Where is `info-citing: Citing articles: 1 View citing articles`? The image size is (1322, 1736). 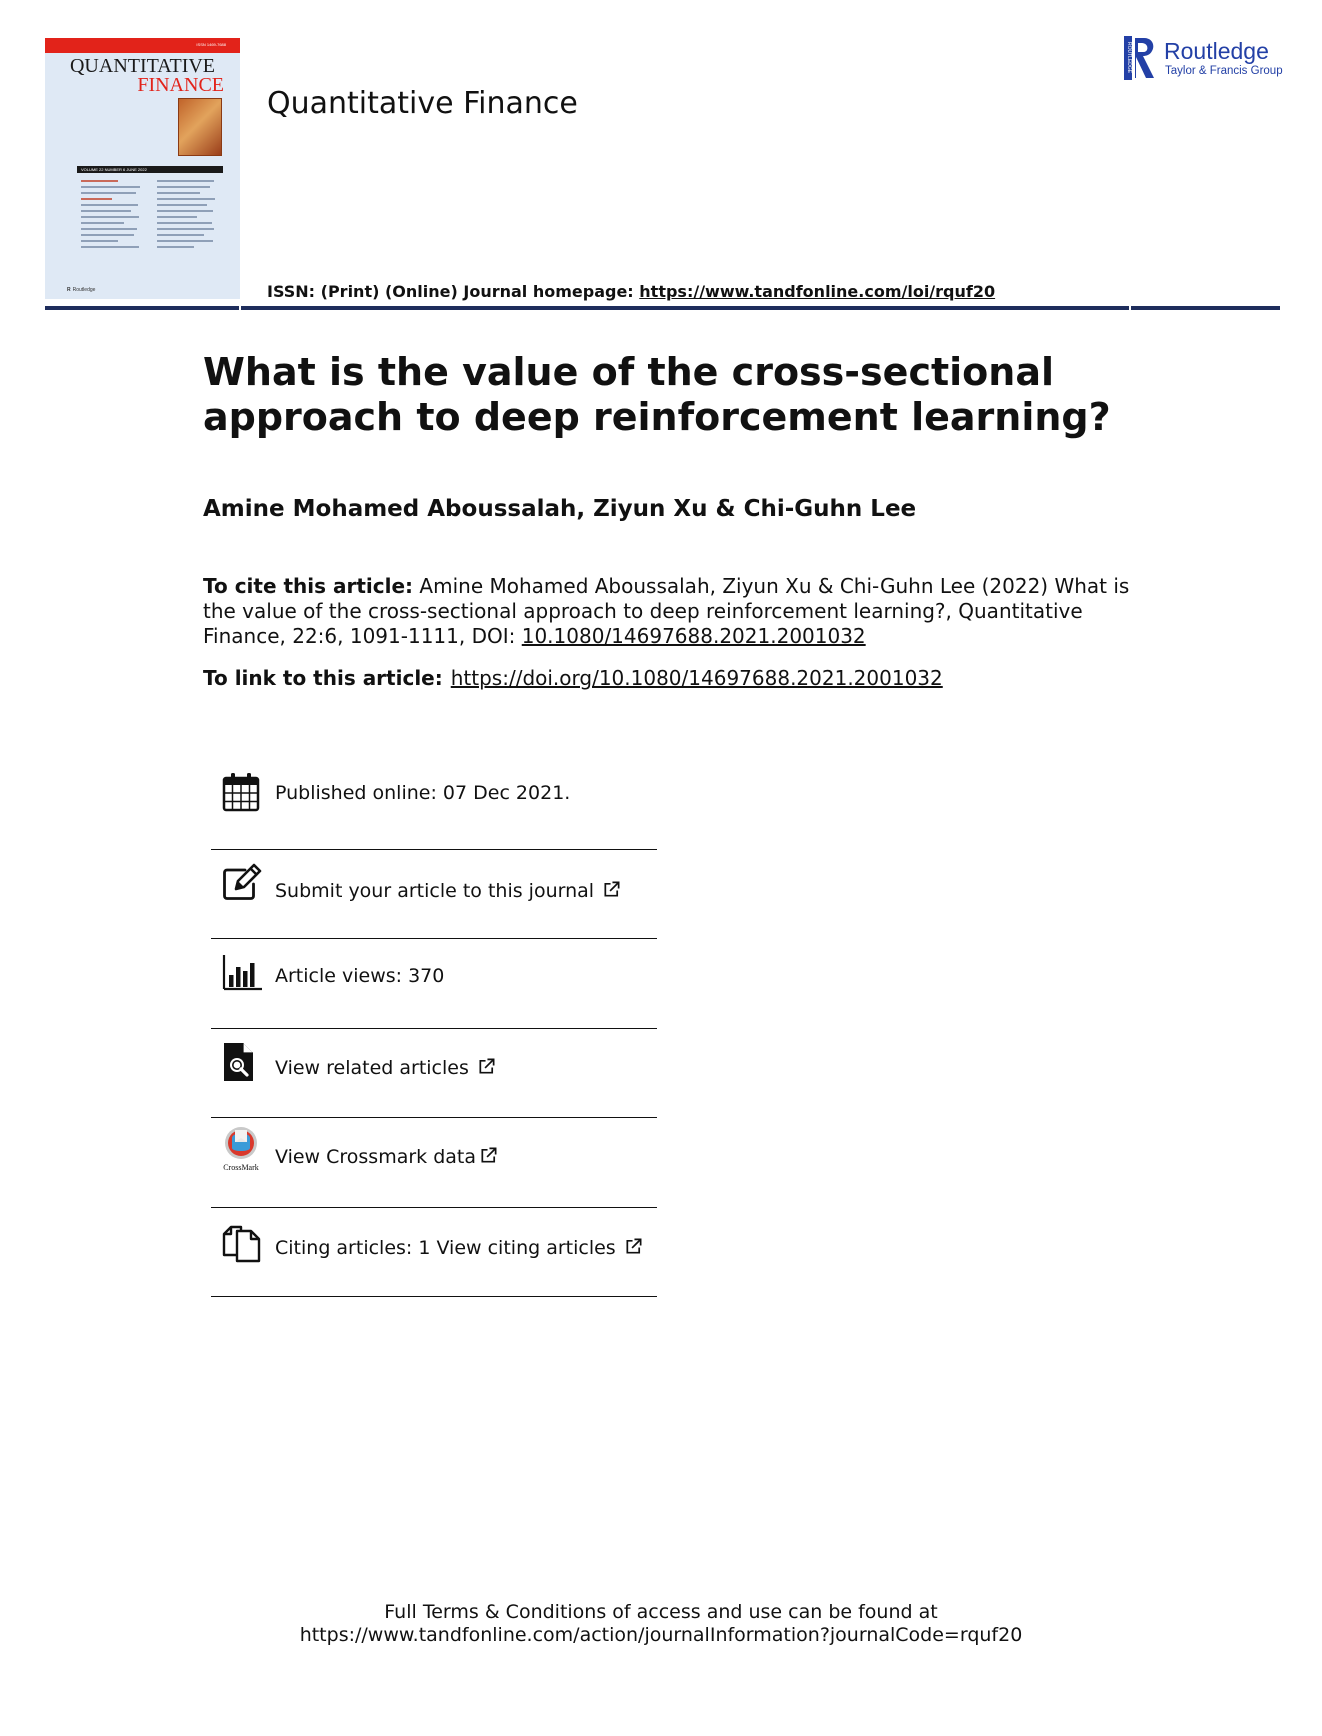 info-citing: Citing articles: 1 View citing articles is located at coordinates (434, 1252).